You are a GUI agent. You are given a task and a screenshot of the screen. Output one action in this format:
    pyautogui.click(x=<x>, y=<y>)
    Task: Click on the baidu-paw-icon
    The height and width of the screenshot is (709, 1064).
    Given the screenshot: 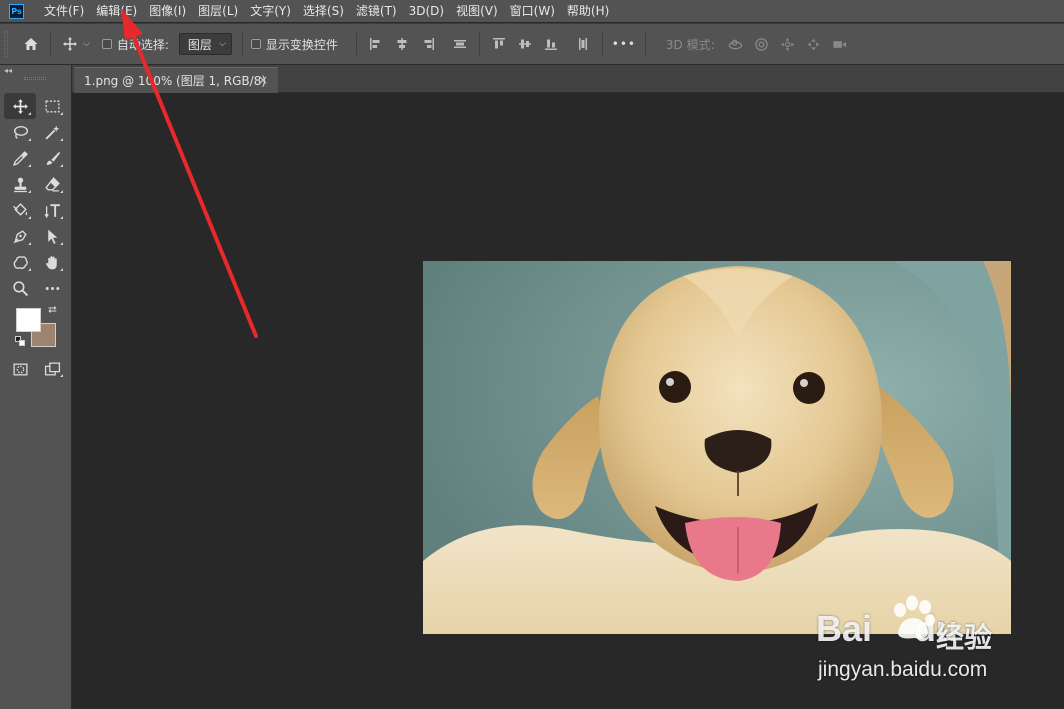 What is the action you would take?
    pyautogui.click(x=914, y=617)
    